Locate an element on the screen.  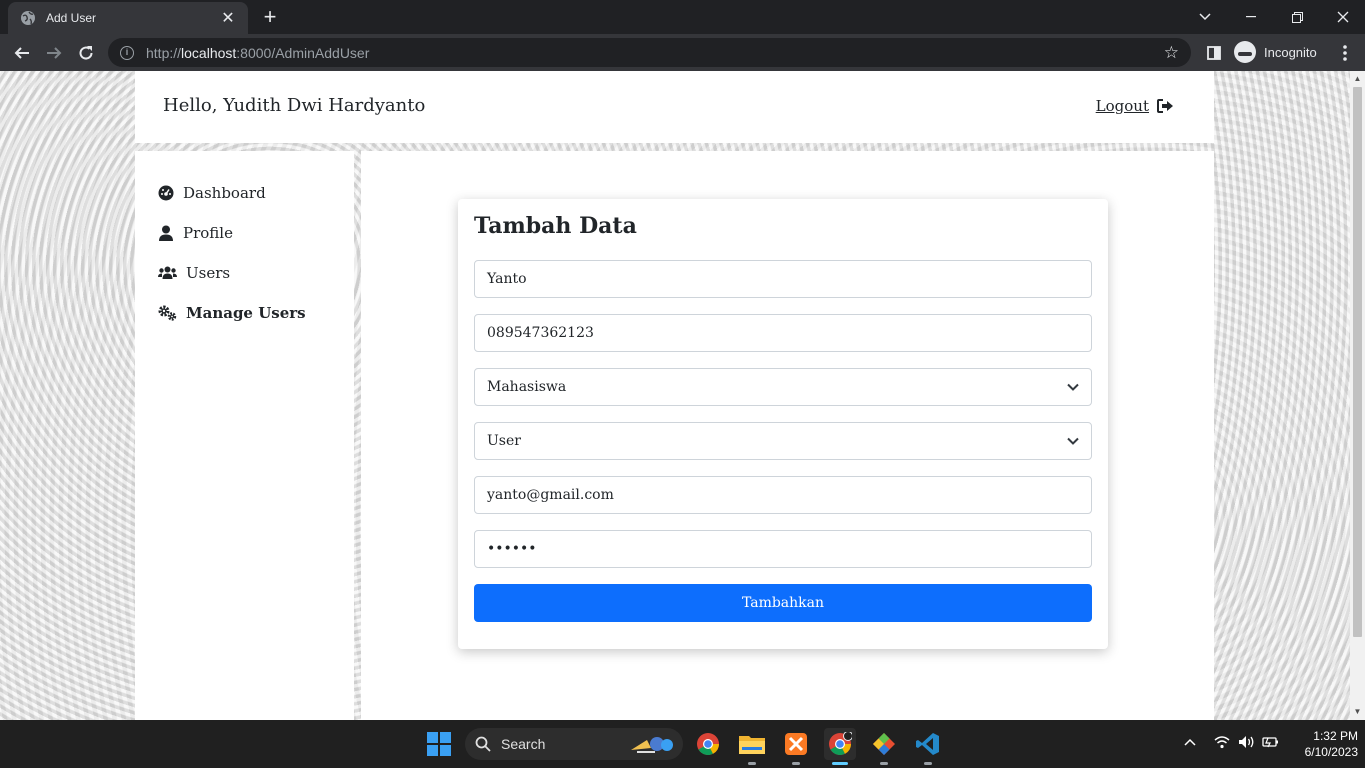
chrome-active-indicator is located at coordinates (840, 763).